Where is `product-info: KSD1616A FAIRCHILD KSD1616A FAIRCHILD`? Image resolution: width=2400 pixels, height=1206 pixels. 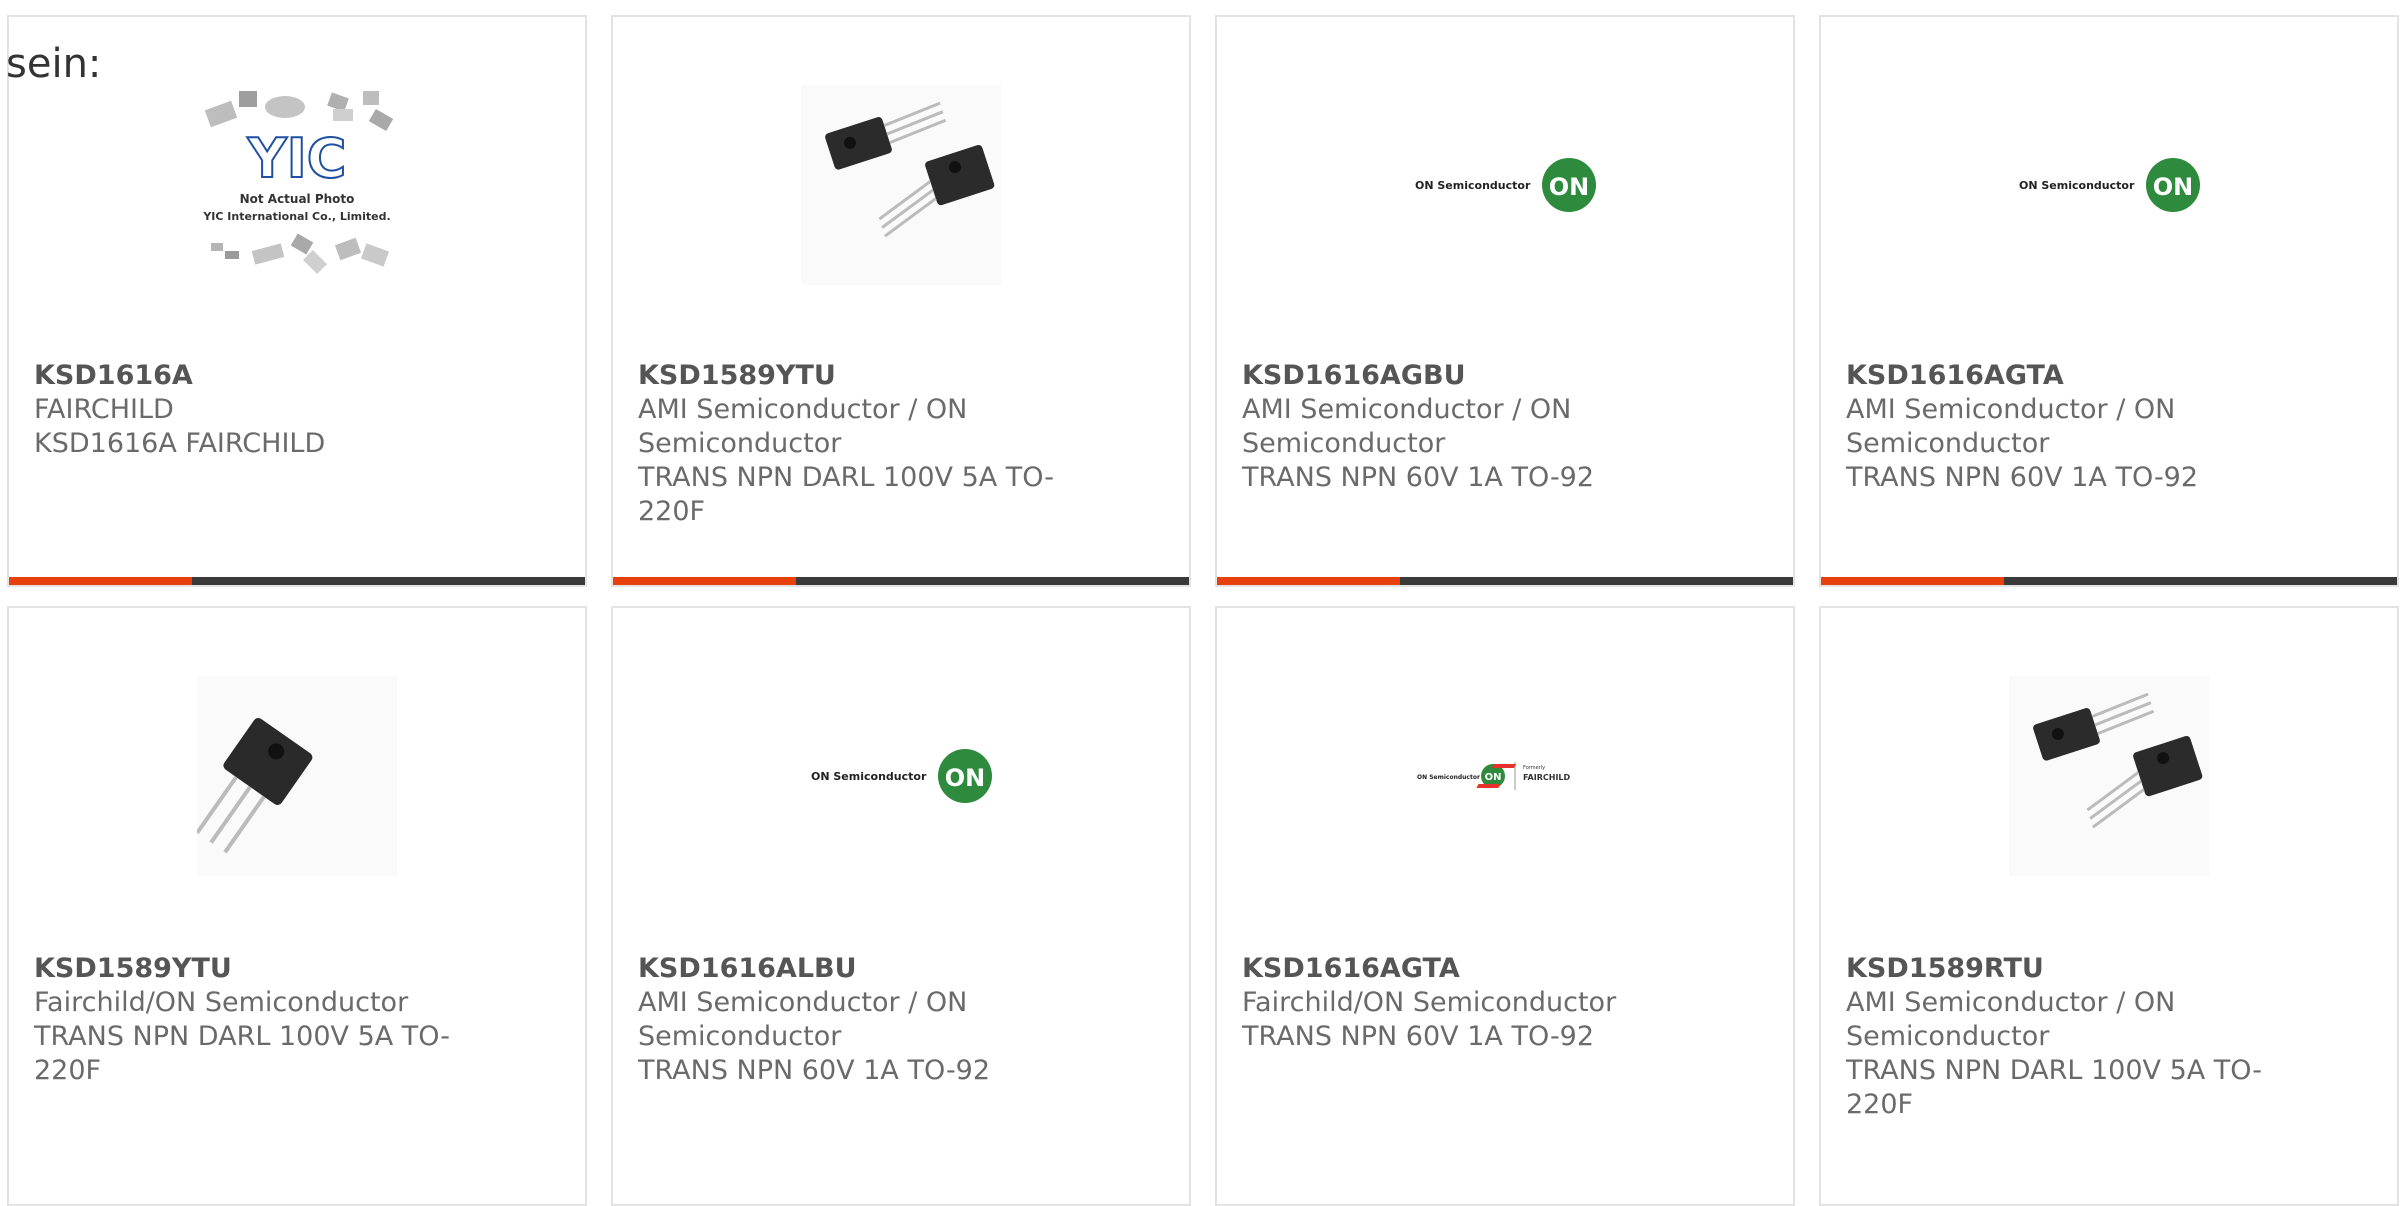 product-info: KSD1616A FAIRCHILD KSD1616A FAIRCHILD is located at coordinates (244, 410).